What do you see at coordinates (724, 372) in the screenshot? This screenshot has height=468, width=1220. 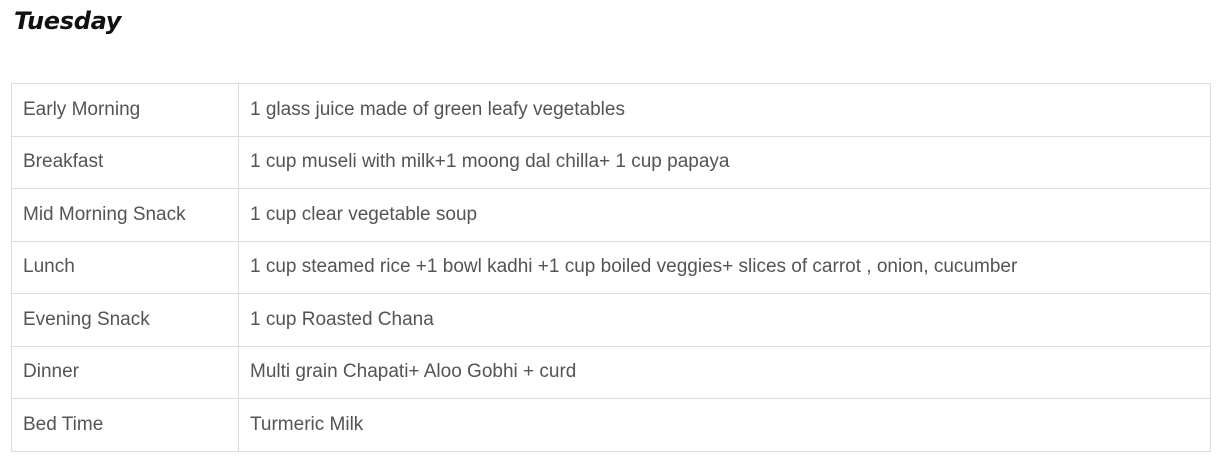 I see `meal-items-cell: Multi grain Chapati+ Aloo Gobhi + curd` at bounding box center [724, 372].